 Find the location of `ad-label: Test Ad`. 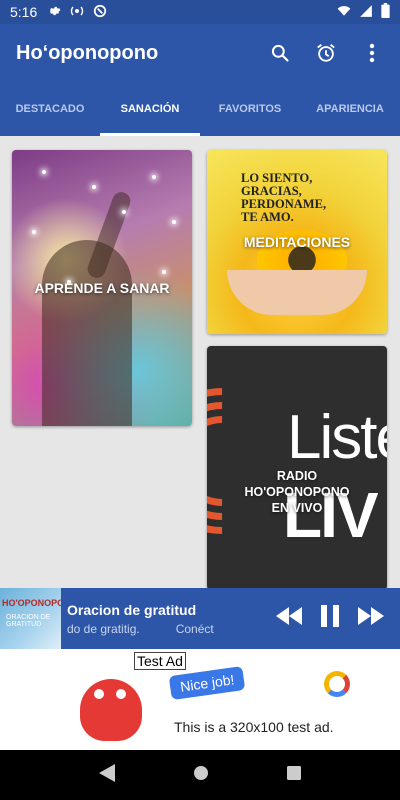

ad-label: Test Ad is located at coordinates (160, 661).